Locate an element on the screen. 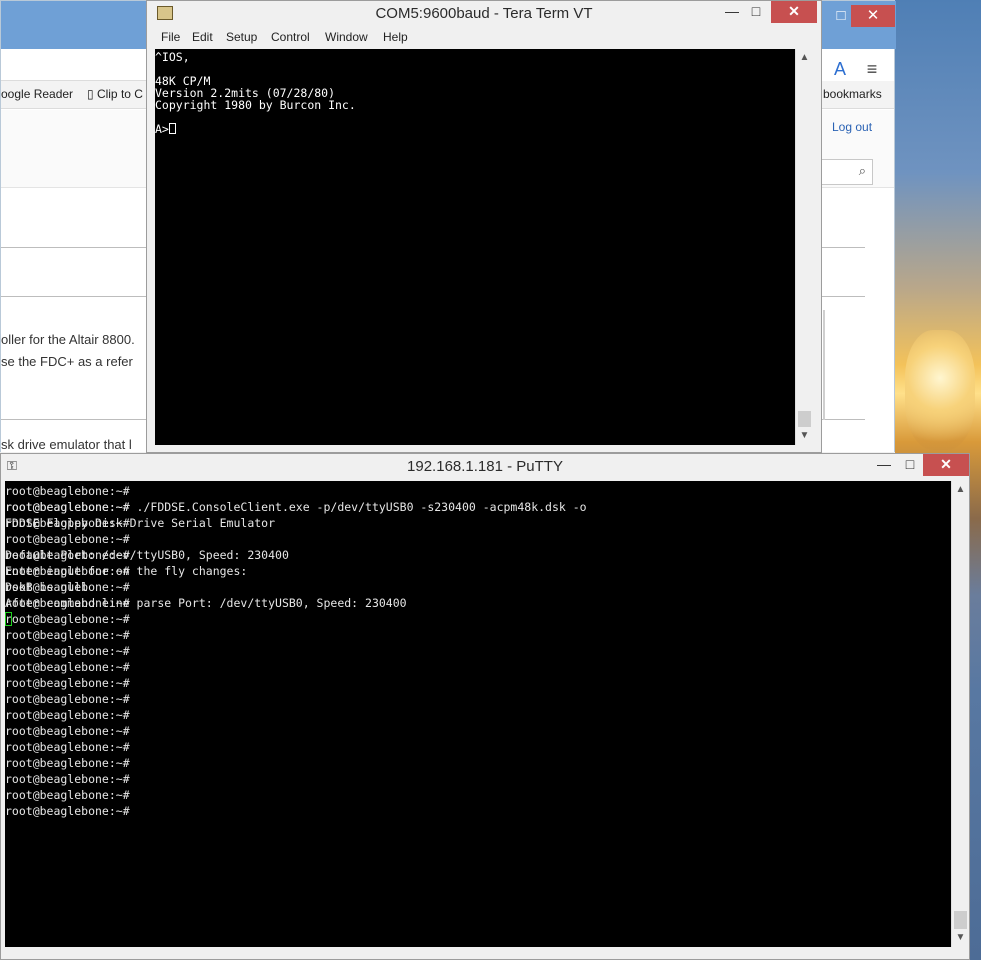 This screenshot has width=981, height=960. menu-control: Control is located at coordinates (290, 37).